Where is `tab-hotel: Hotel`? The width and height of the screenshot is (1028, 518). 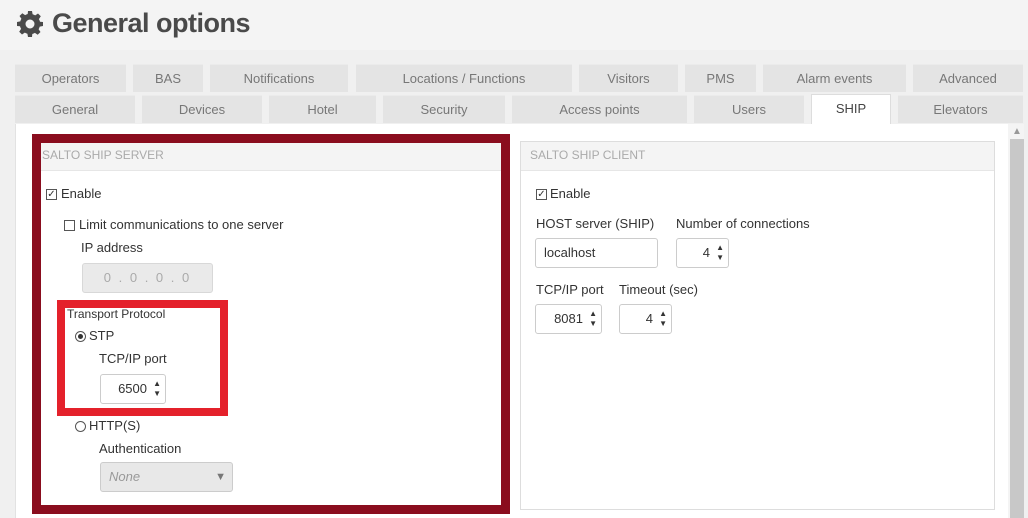
tab-hotel: Hotel is located at coordinates (322, 109).